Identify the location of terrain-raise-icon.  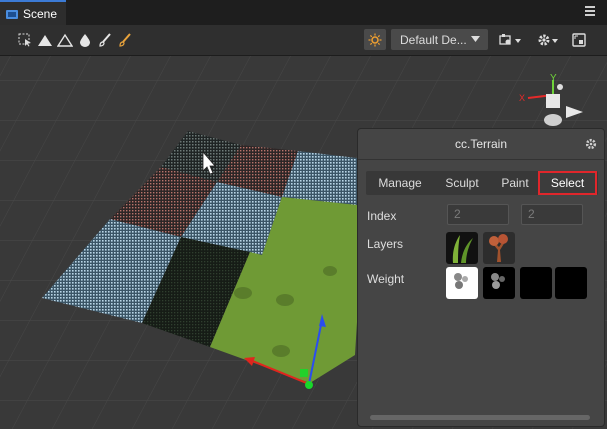
(45, 40).